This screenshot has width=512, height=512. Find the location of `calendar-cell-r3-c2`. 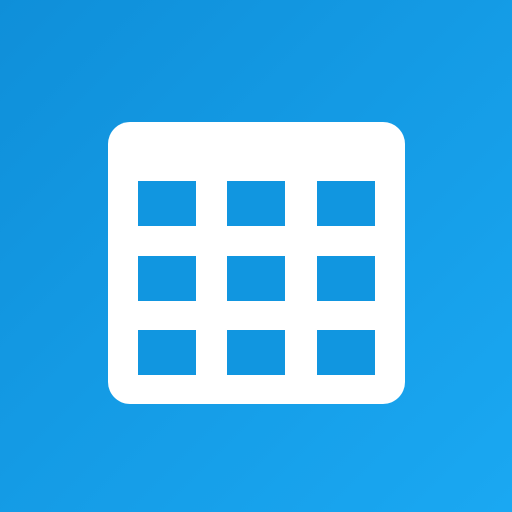

calendar-cell-r3-c2 is located at coordinates (256, 352).